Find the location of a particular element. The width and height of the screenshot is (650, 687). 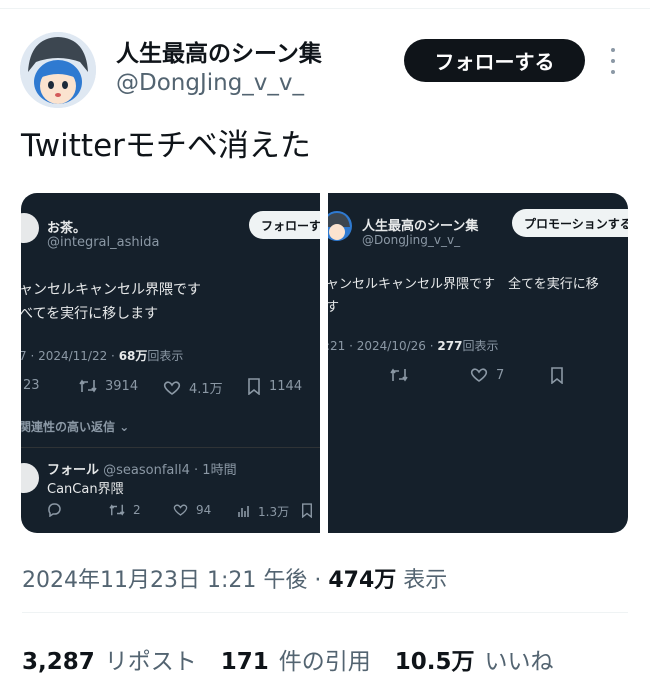

avatar-partial is located at coordinates (30, 228).